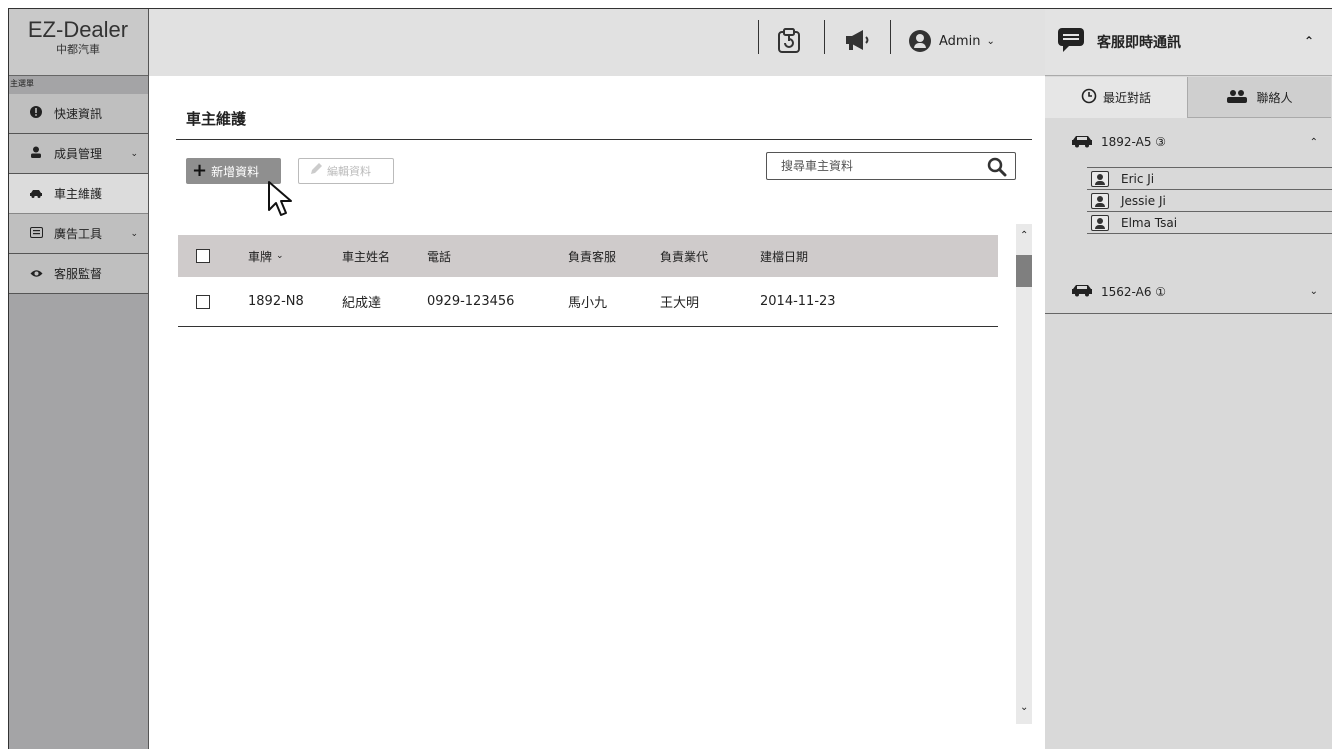  I want to click on select-all-checkbox, so click(203, 256).